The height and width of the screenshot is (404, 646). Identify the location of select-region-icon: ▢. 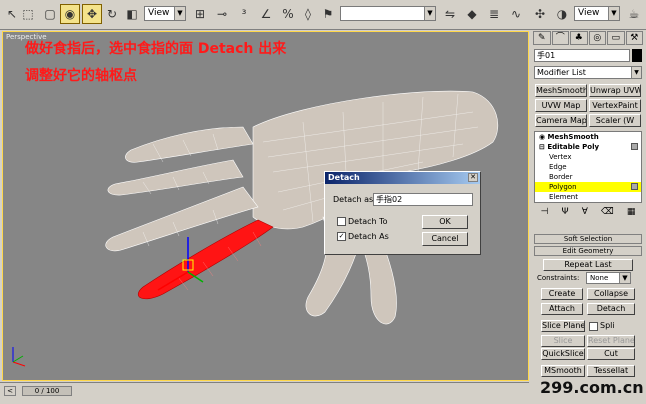
(50, 14).